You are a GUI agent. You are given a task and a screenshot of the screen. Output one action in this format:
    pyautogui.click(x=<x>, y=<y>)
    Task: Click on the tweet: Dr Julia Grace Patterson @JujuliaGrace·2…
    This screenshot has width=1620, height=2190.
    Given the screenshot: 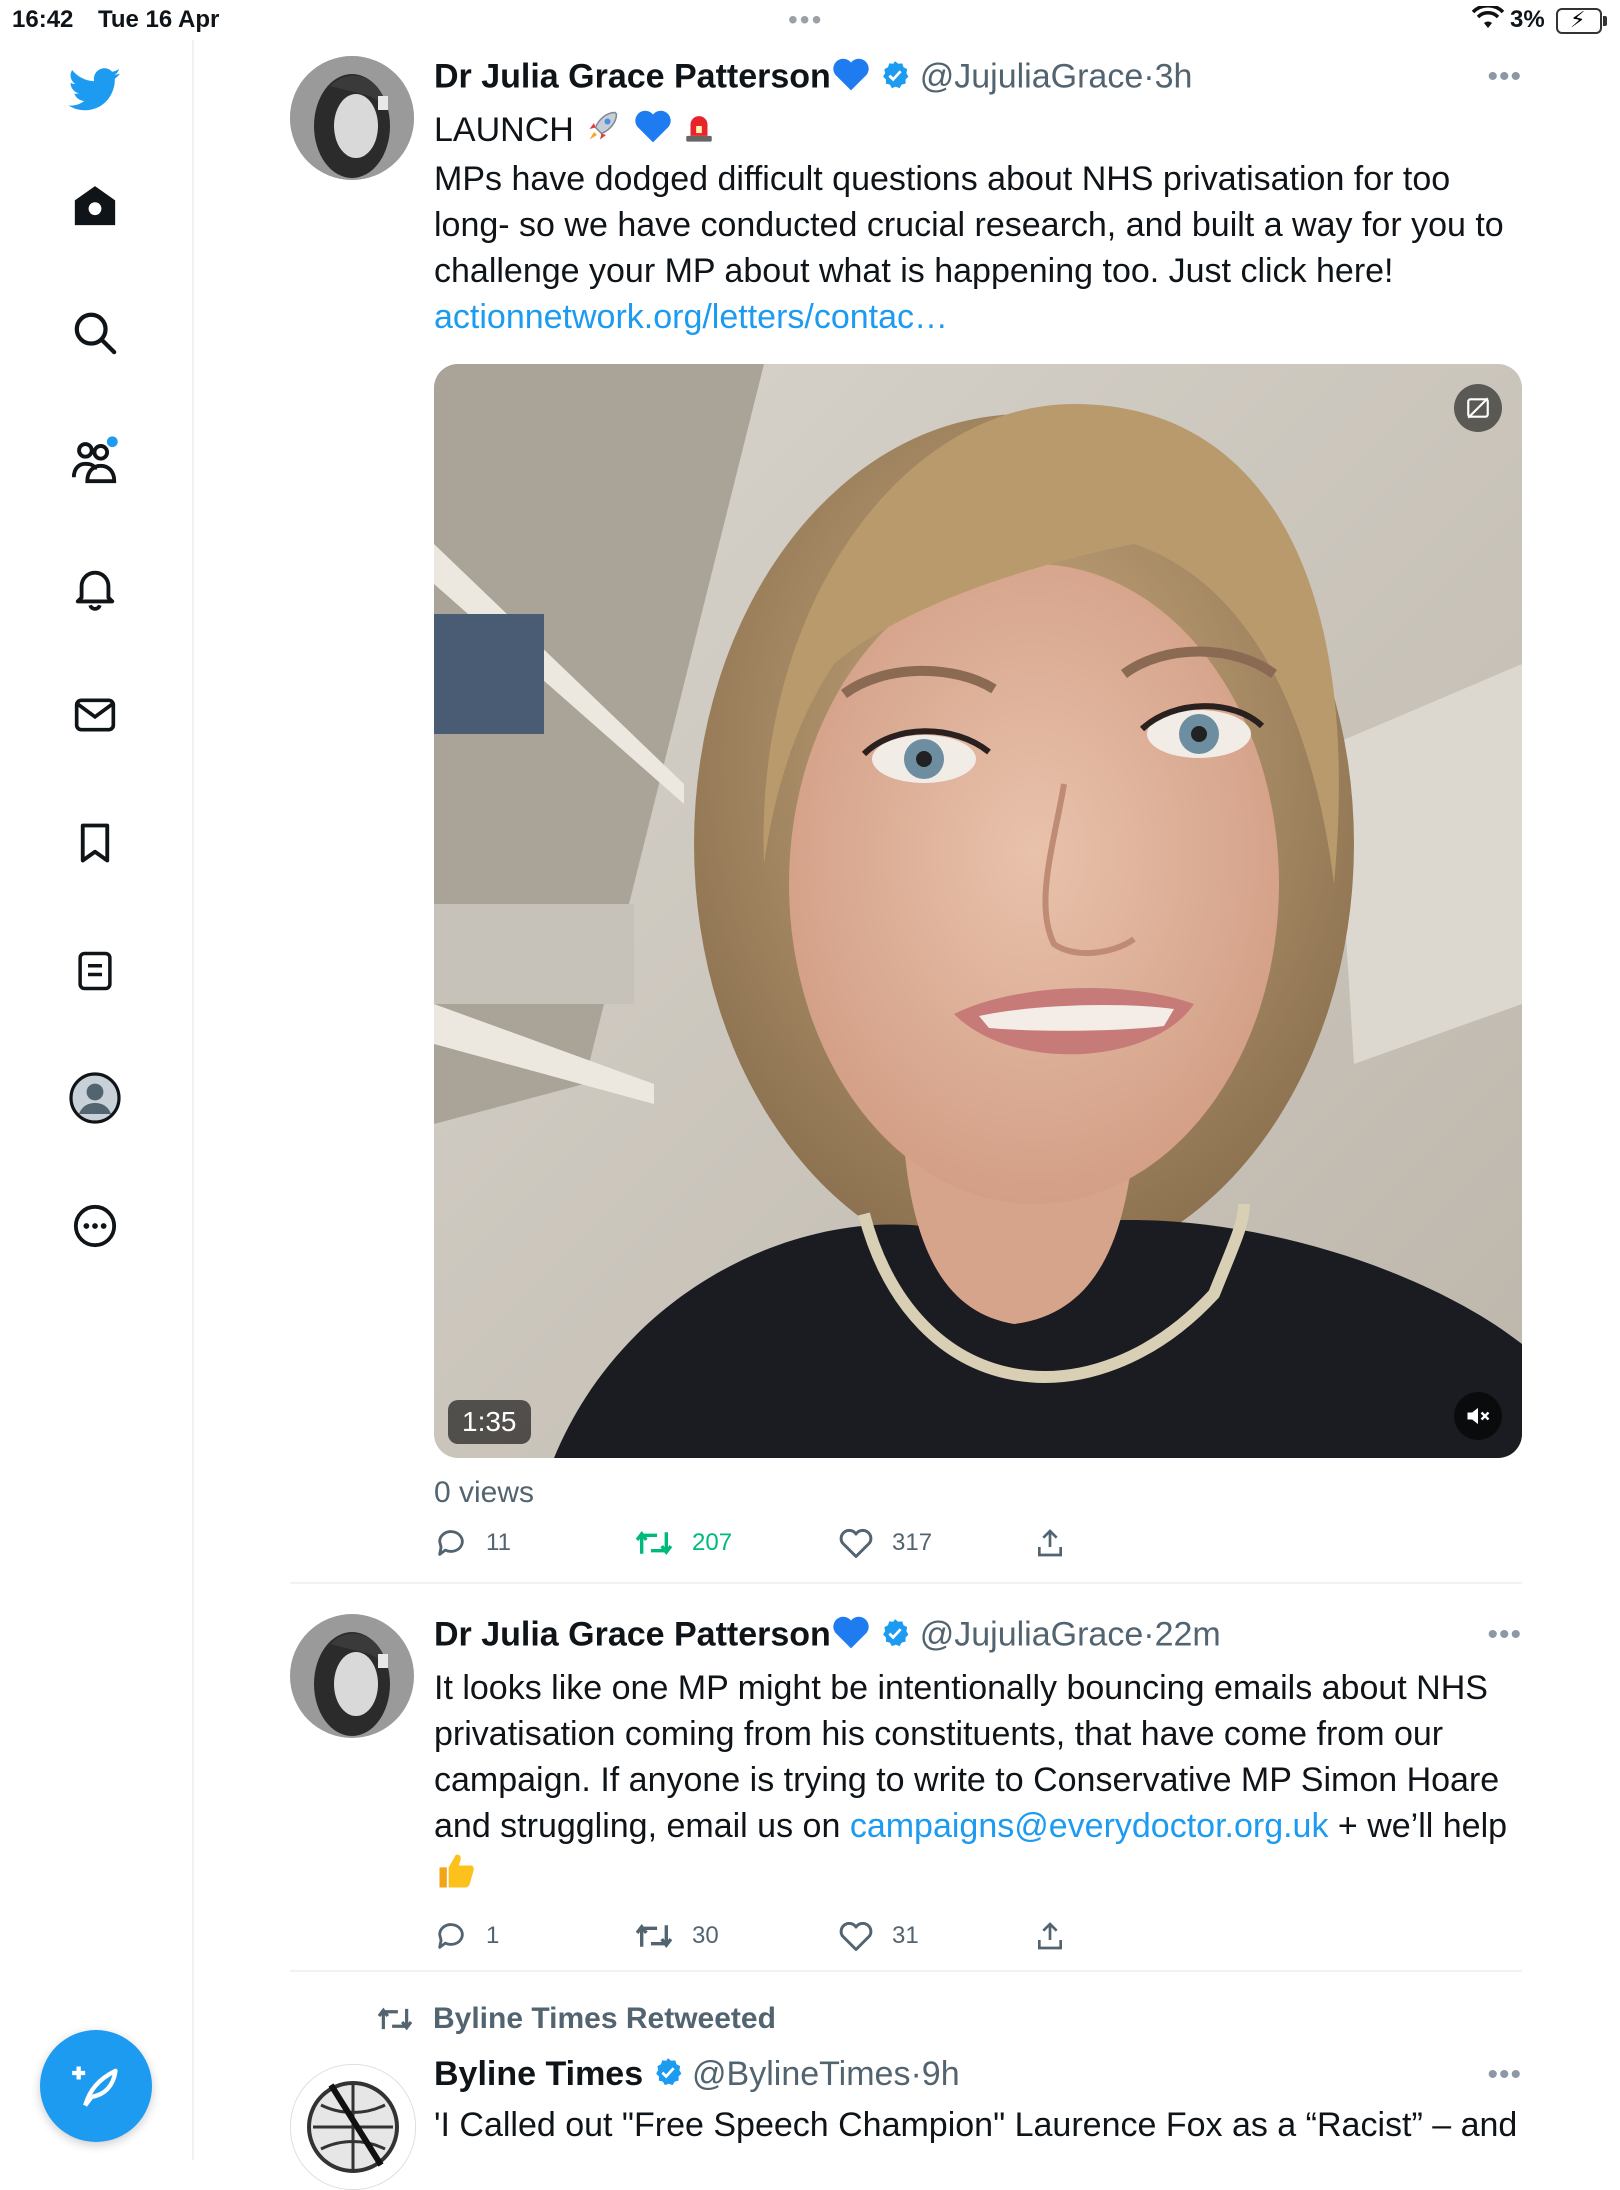 What is the action you would take?
    pyautogui.click(x=906, y=1799)
    